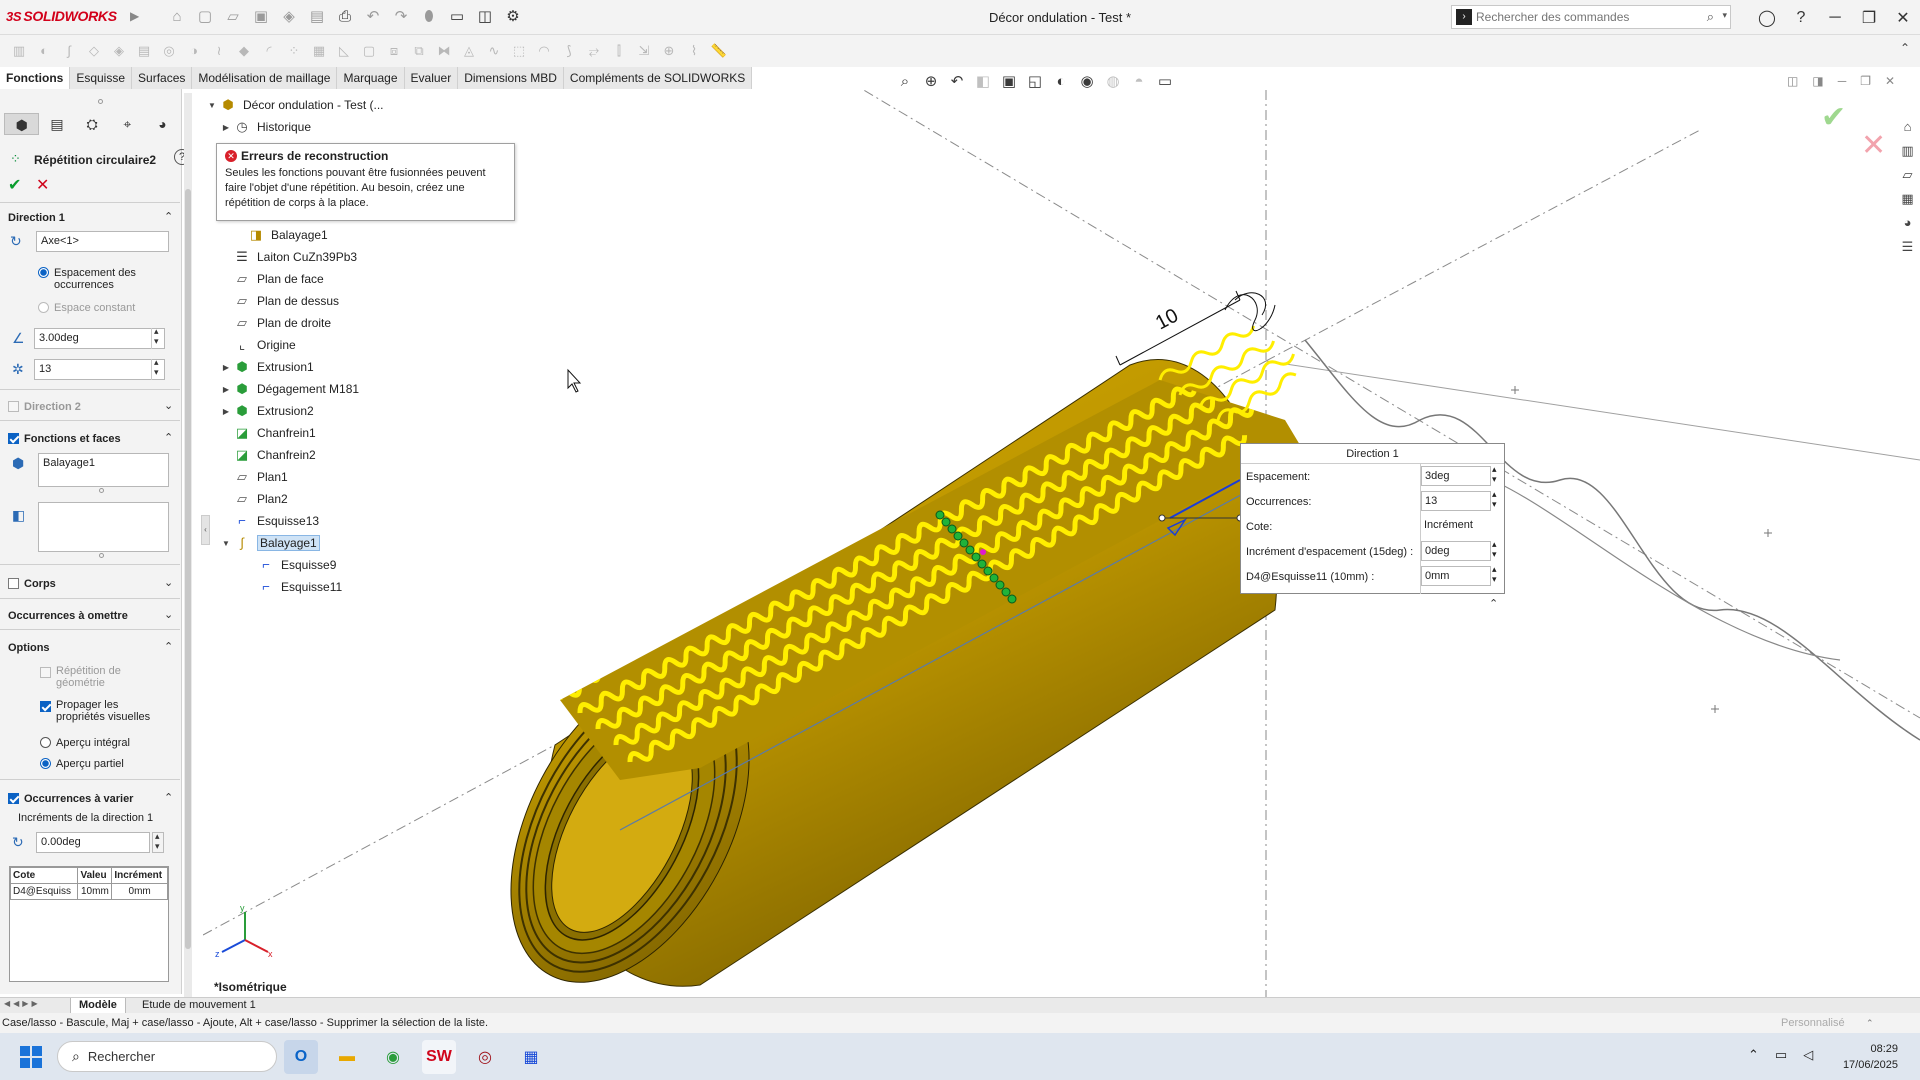 This screenshot has width=1920, height=1080. I want to click on callout-spacing-increment-input: 0deg, so click(1456, 551).